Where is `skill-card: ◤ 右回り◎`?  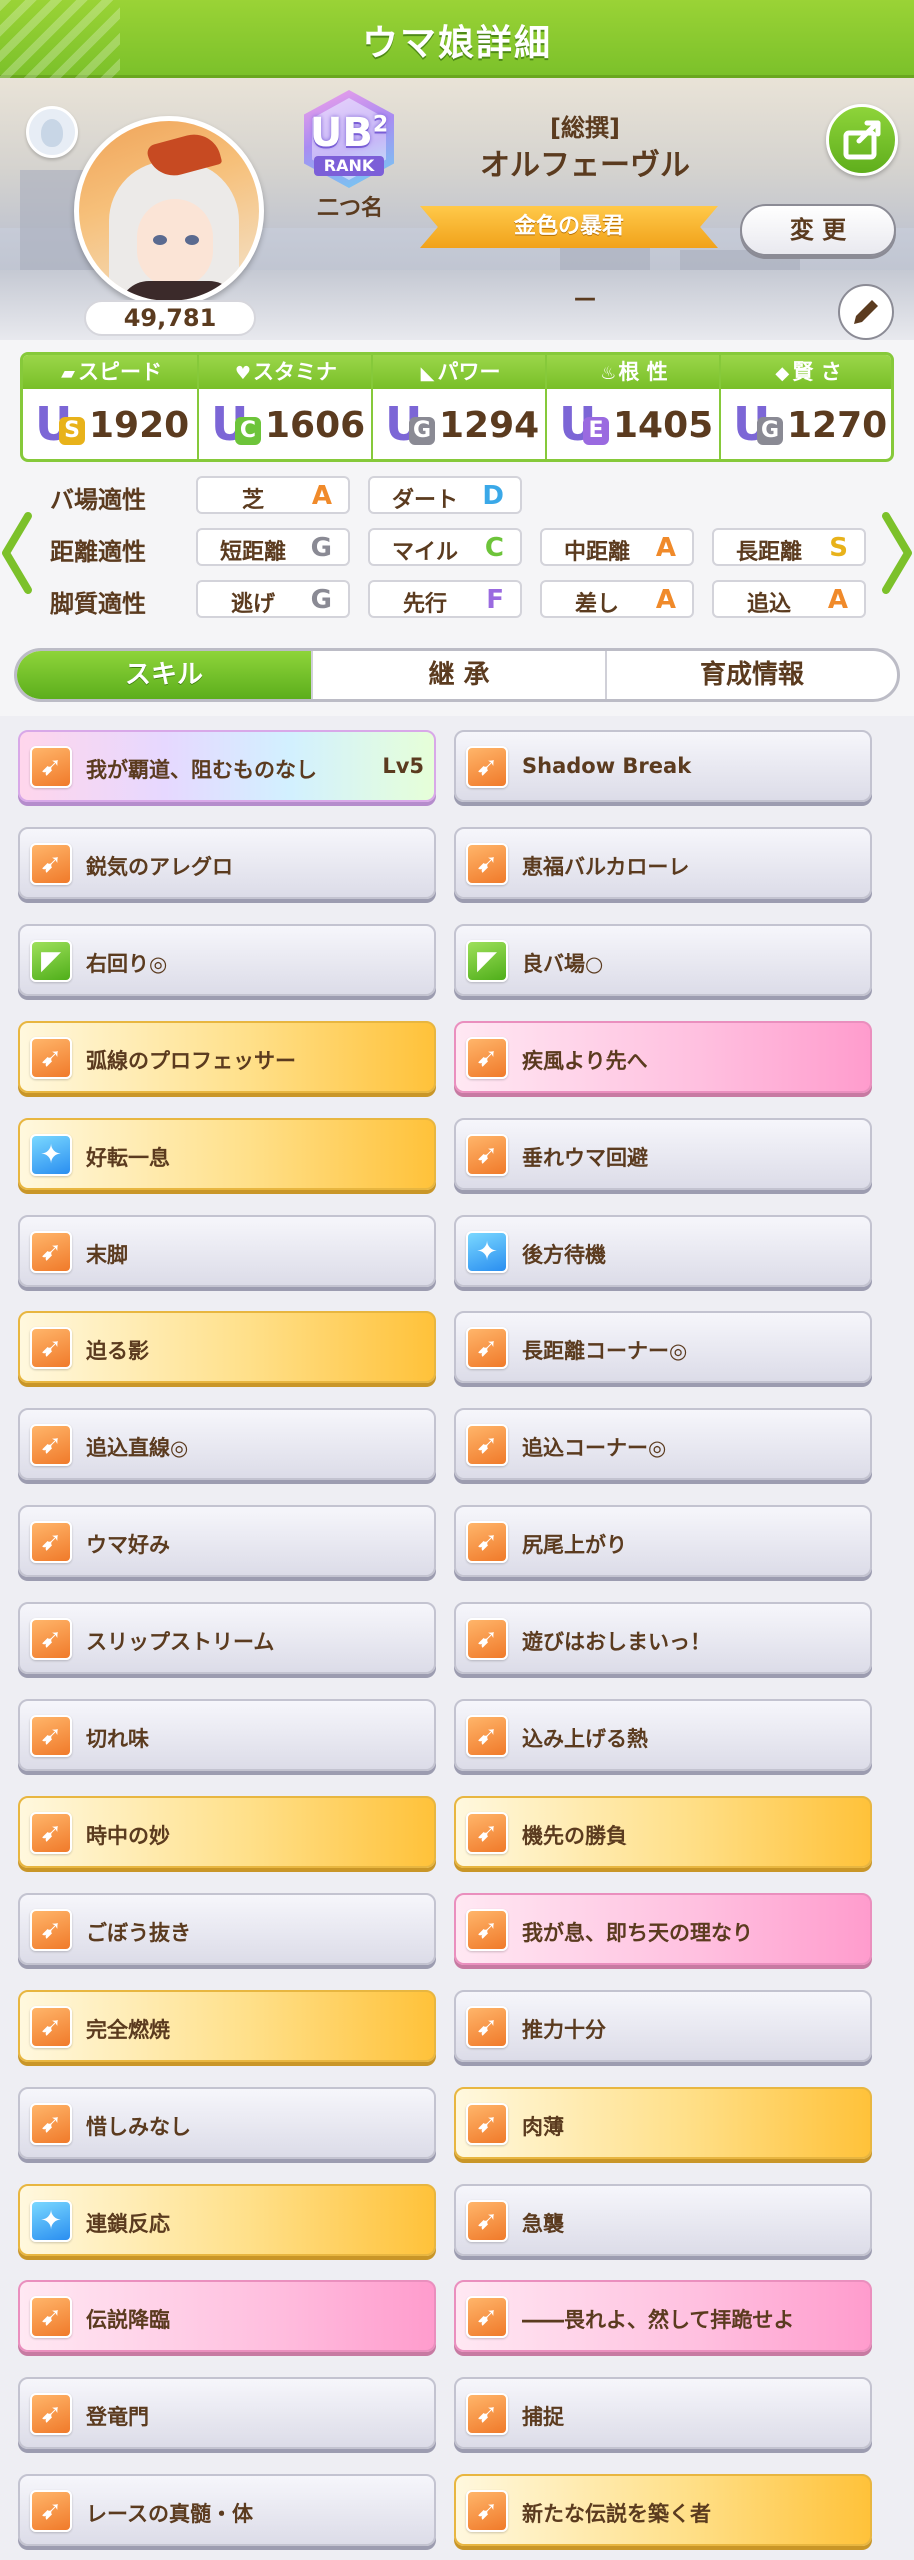
skill-card: ◤ 右回り◎ is located at coordinates (227, 960).